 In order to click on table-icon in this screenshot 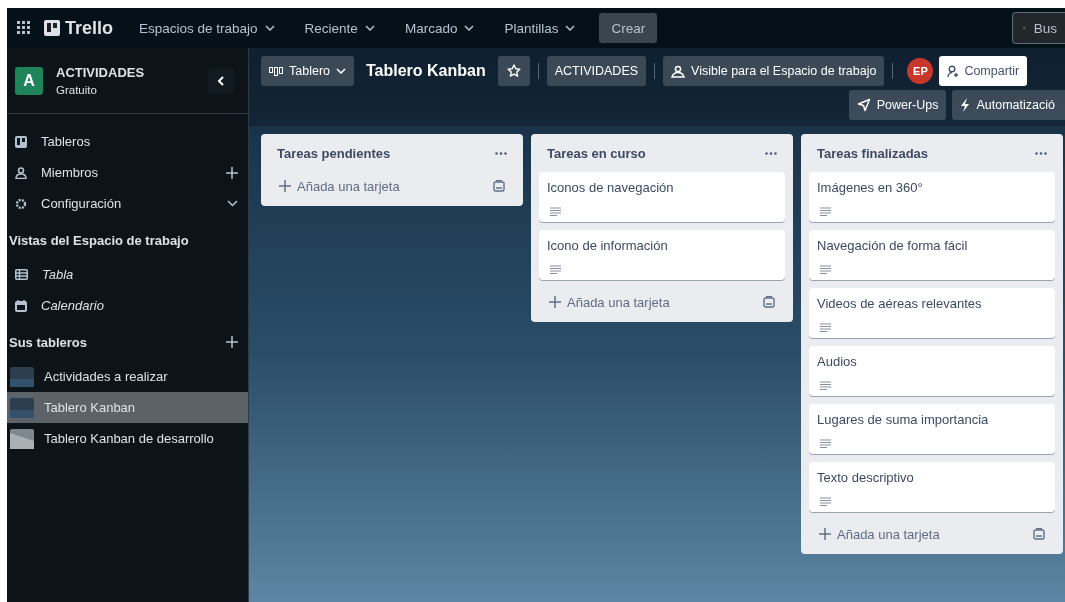, I will do `click(21, 274)`.